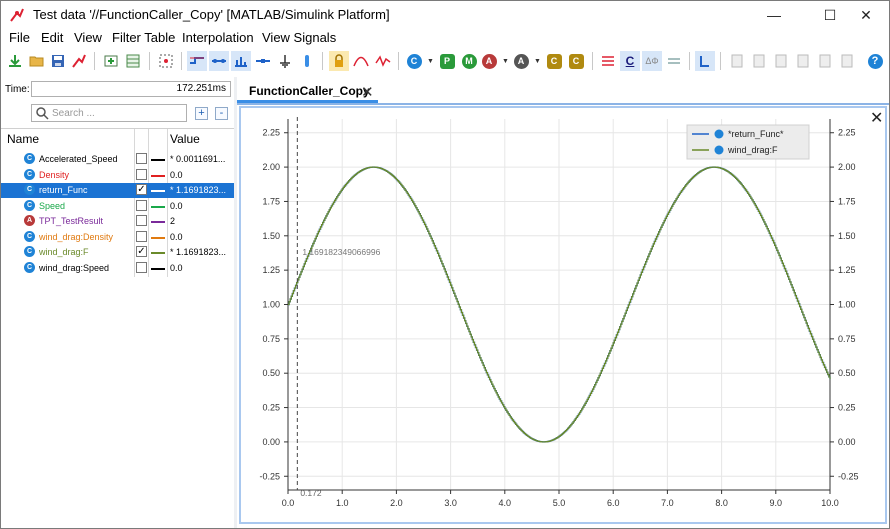 This screenshot has width=890, height=529. What do you see at coordinates (271, 201) in the screenshot?
I see `y-tick-label: 1.75` at bounding box center [271, 201].